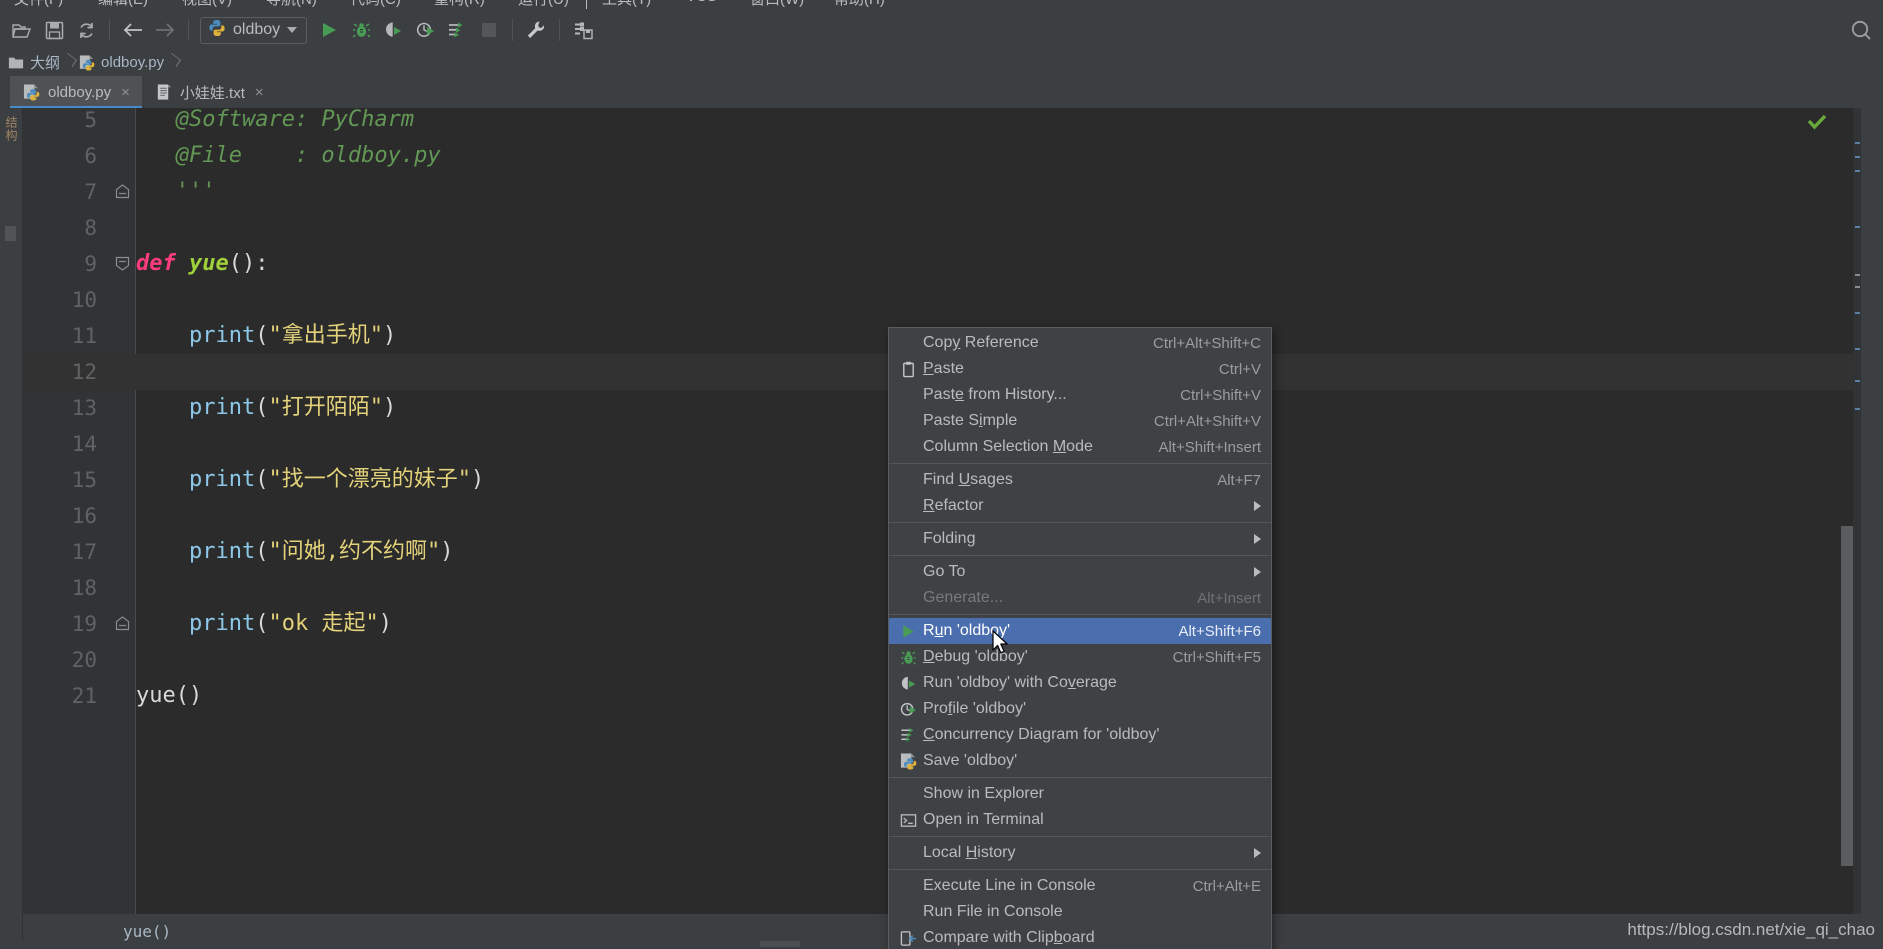 The height and width of the screenshot is (949, 1883). Describe the element at coordinates (583, 30) in the screenshot. I see `project-structure-icon` at that location.